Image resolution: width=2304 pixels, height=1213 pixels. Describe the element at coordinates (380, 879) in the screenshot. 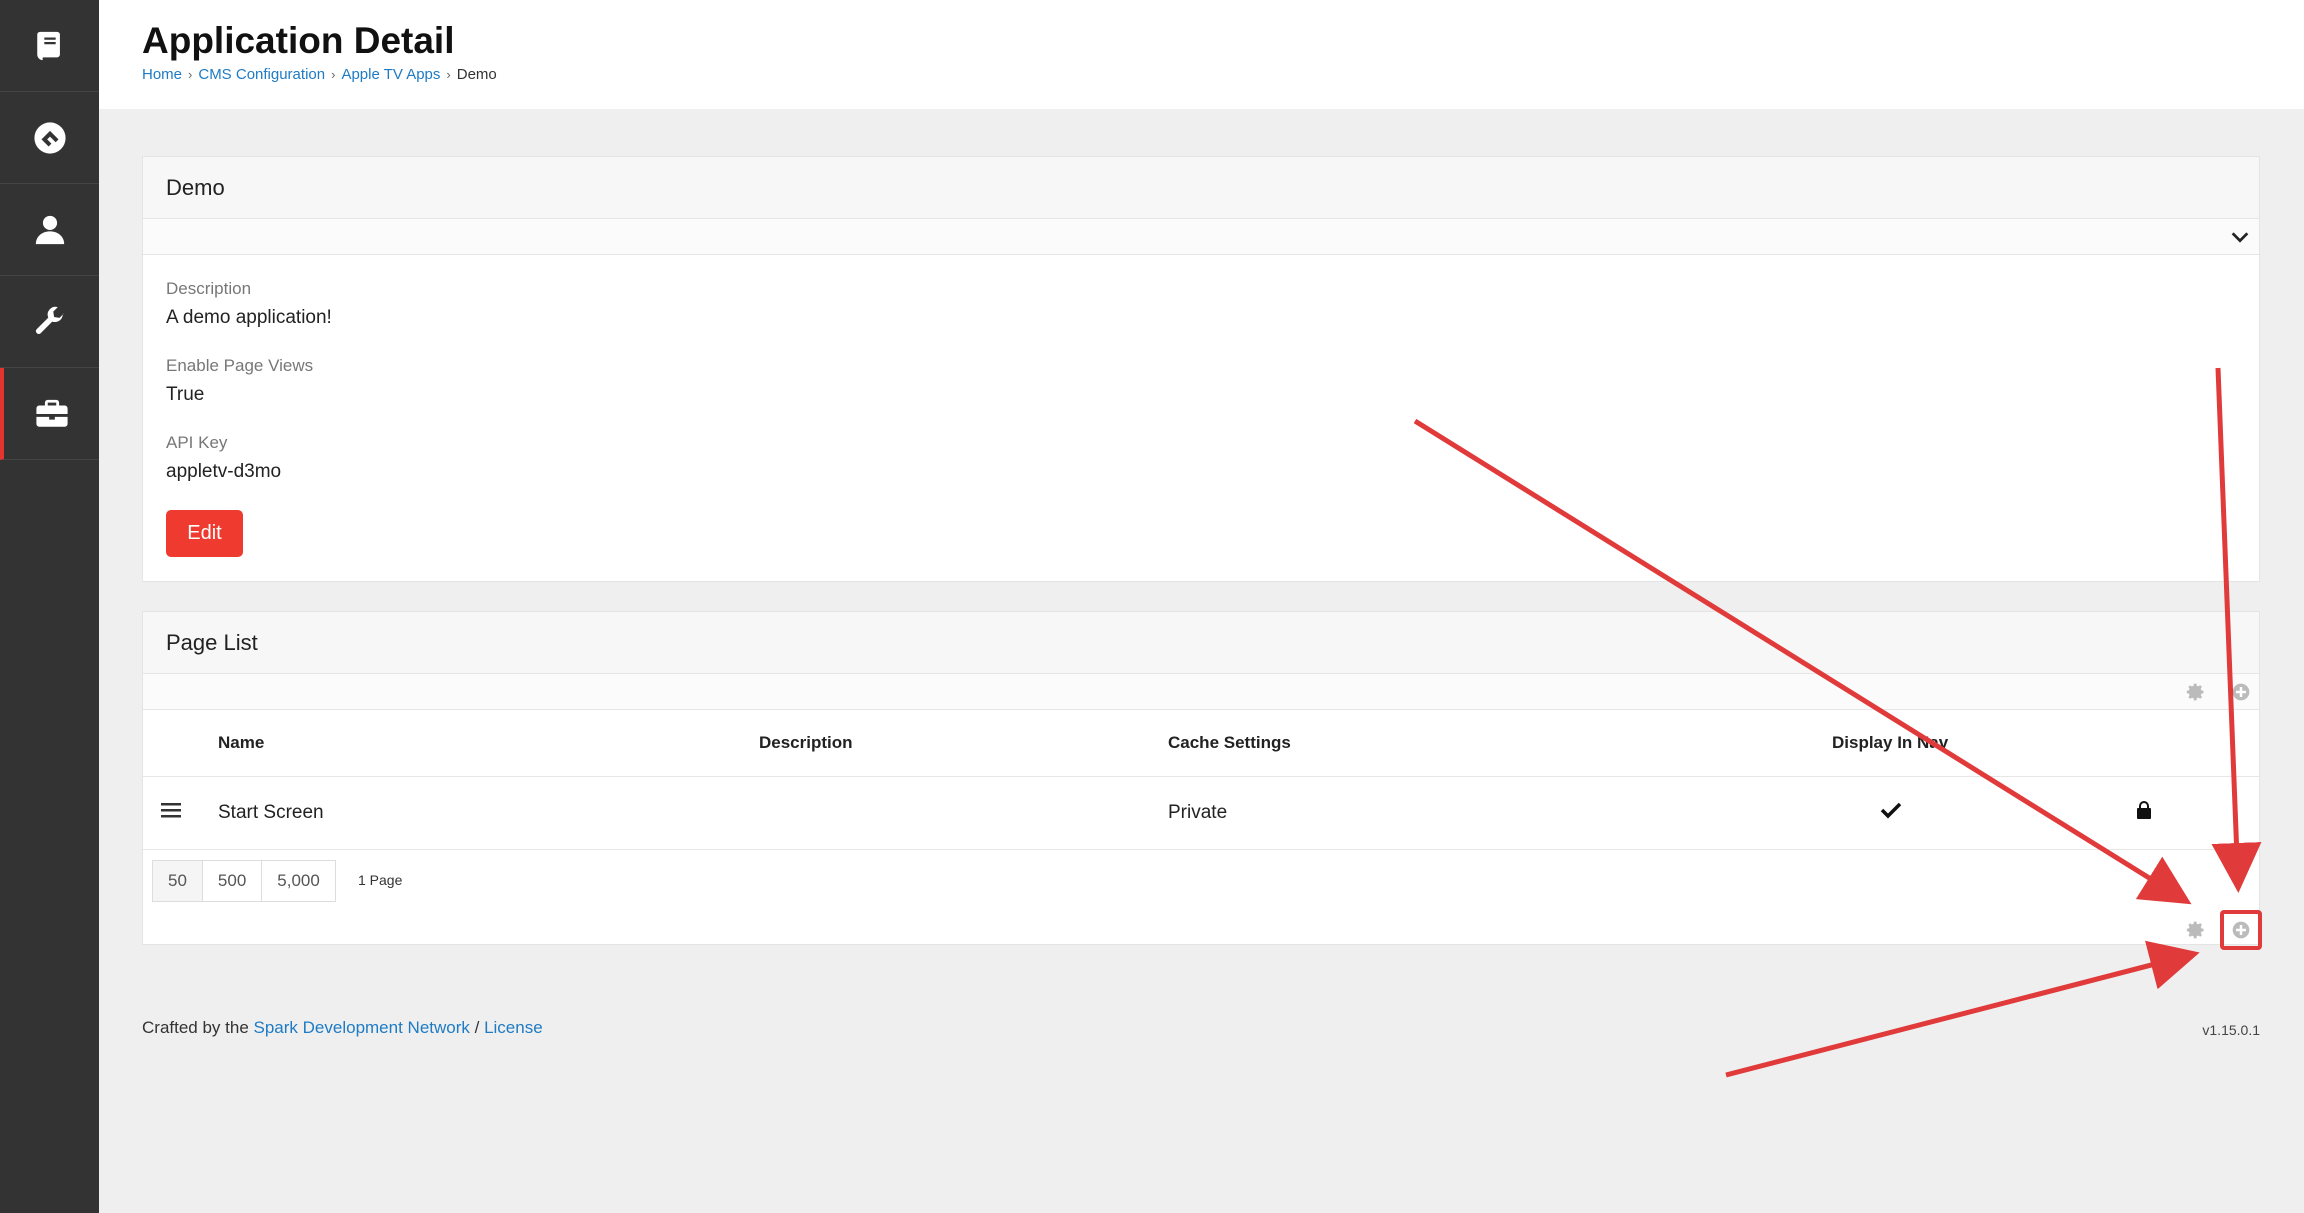

I see `page-count: 1 Page` at that location.